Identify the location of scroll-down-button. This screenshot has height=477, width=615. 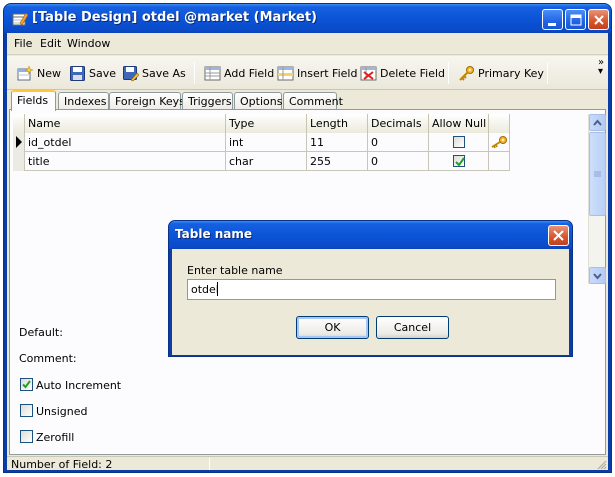
(597, 275).